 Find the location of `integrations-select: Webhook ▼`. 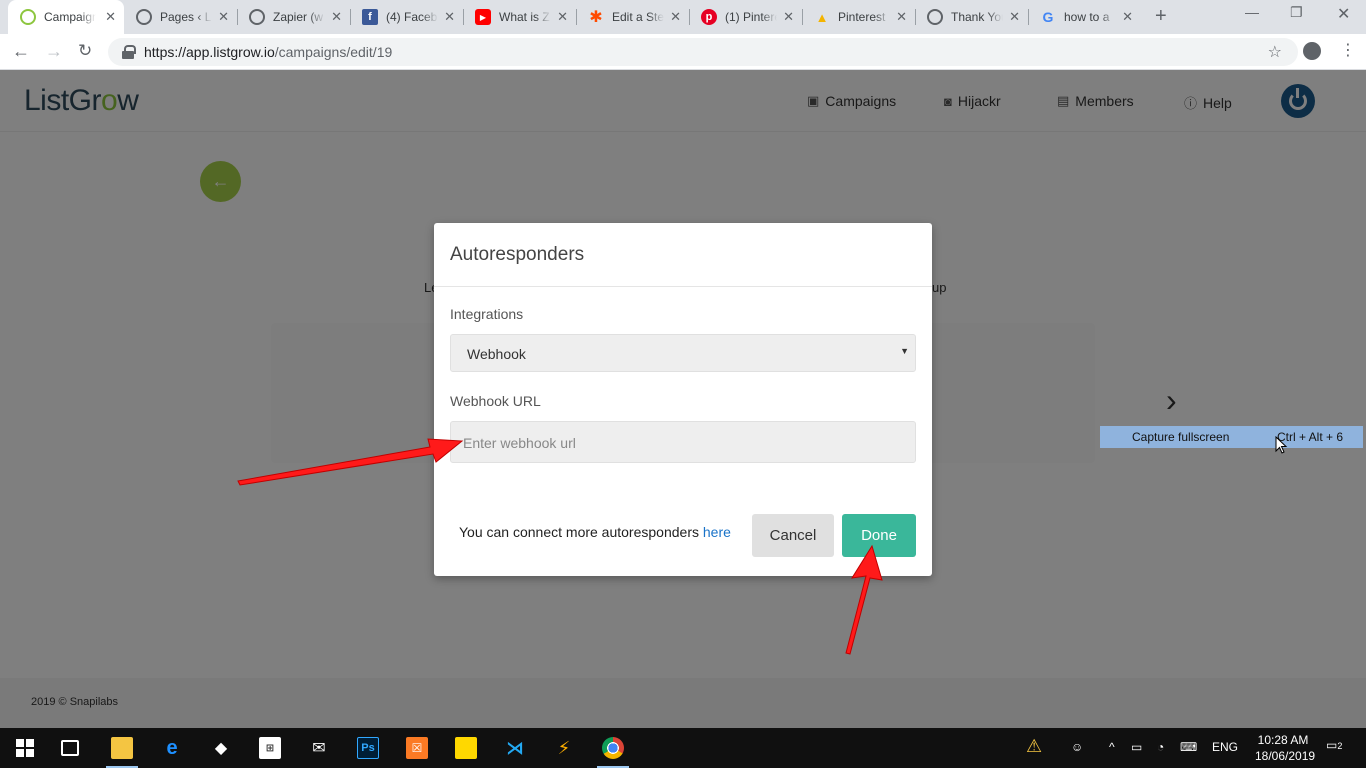

integrations-select: Webhook ▼ is located at coordinates (683, 353).